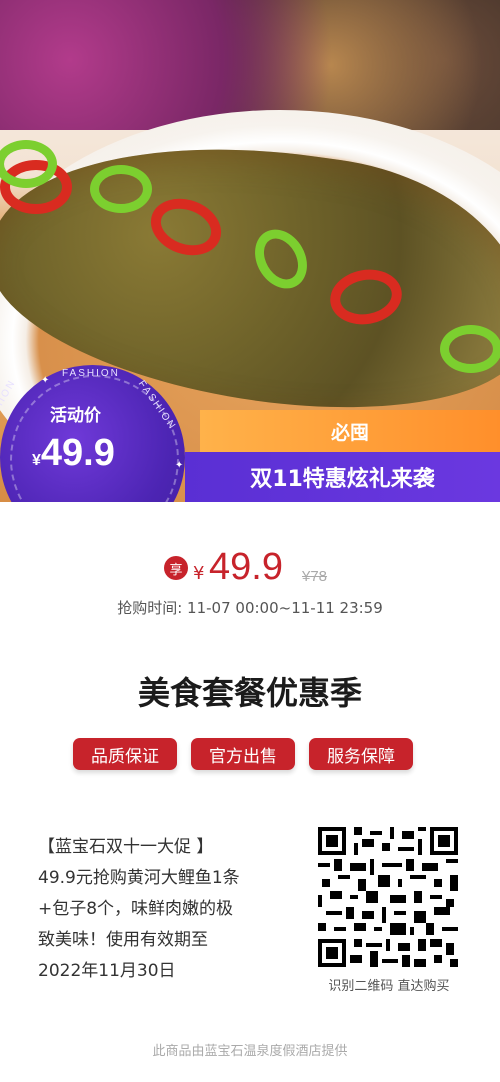 This screenshot has height=1082, width=500. What do you see at coordinates (199, 573) in the screenshot?
I see `price-currency: ¥` at bounding box center [199, 573].